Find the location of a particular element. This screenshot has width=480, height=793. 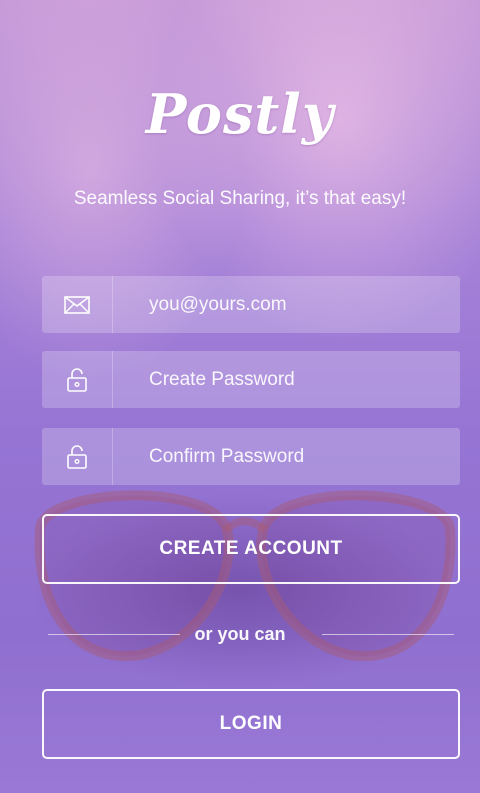

login-button: LOGIN is located at coordinates (251, 724).